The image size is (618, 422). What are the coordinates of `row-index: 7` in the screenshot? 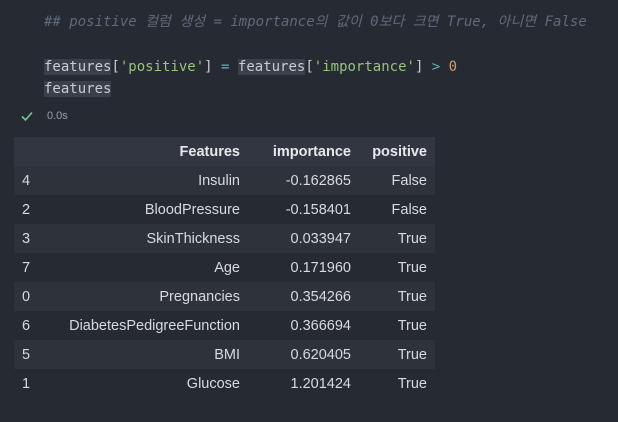 It's located at (30, 267).